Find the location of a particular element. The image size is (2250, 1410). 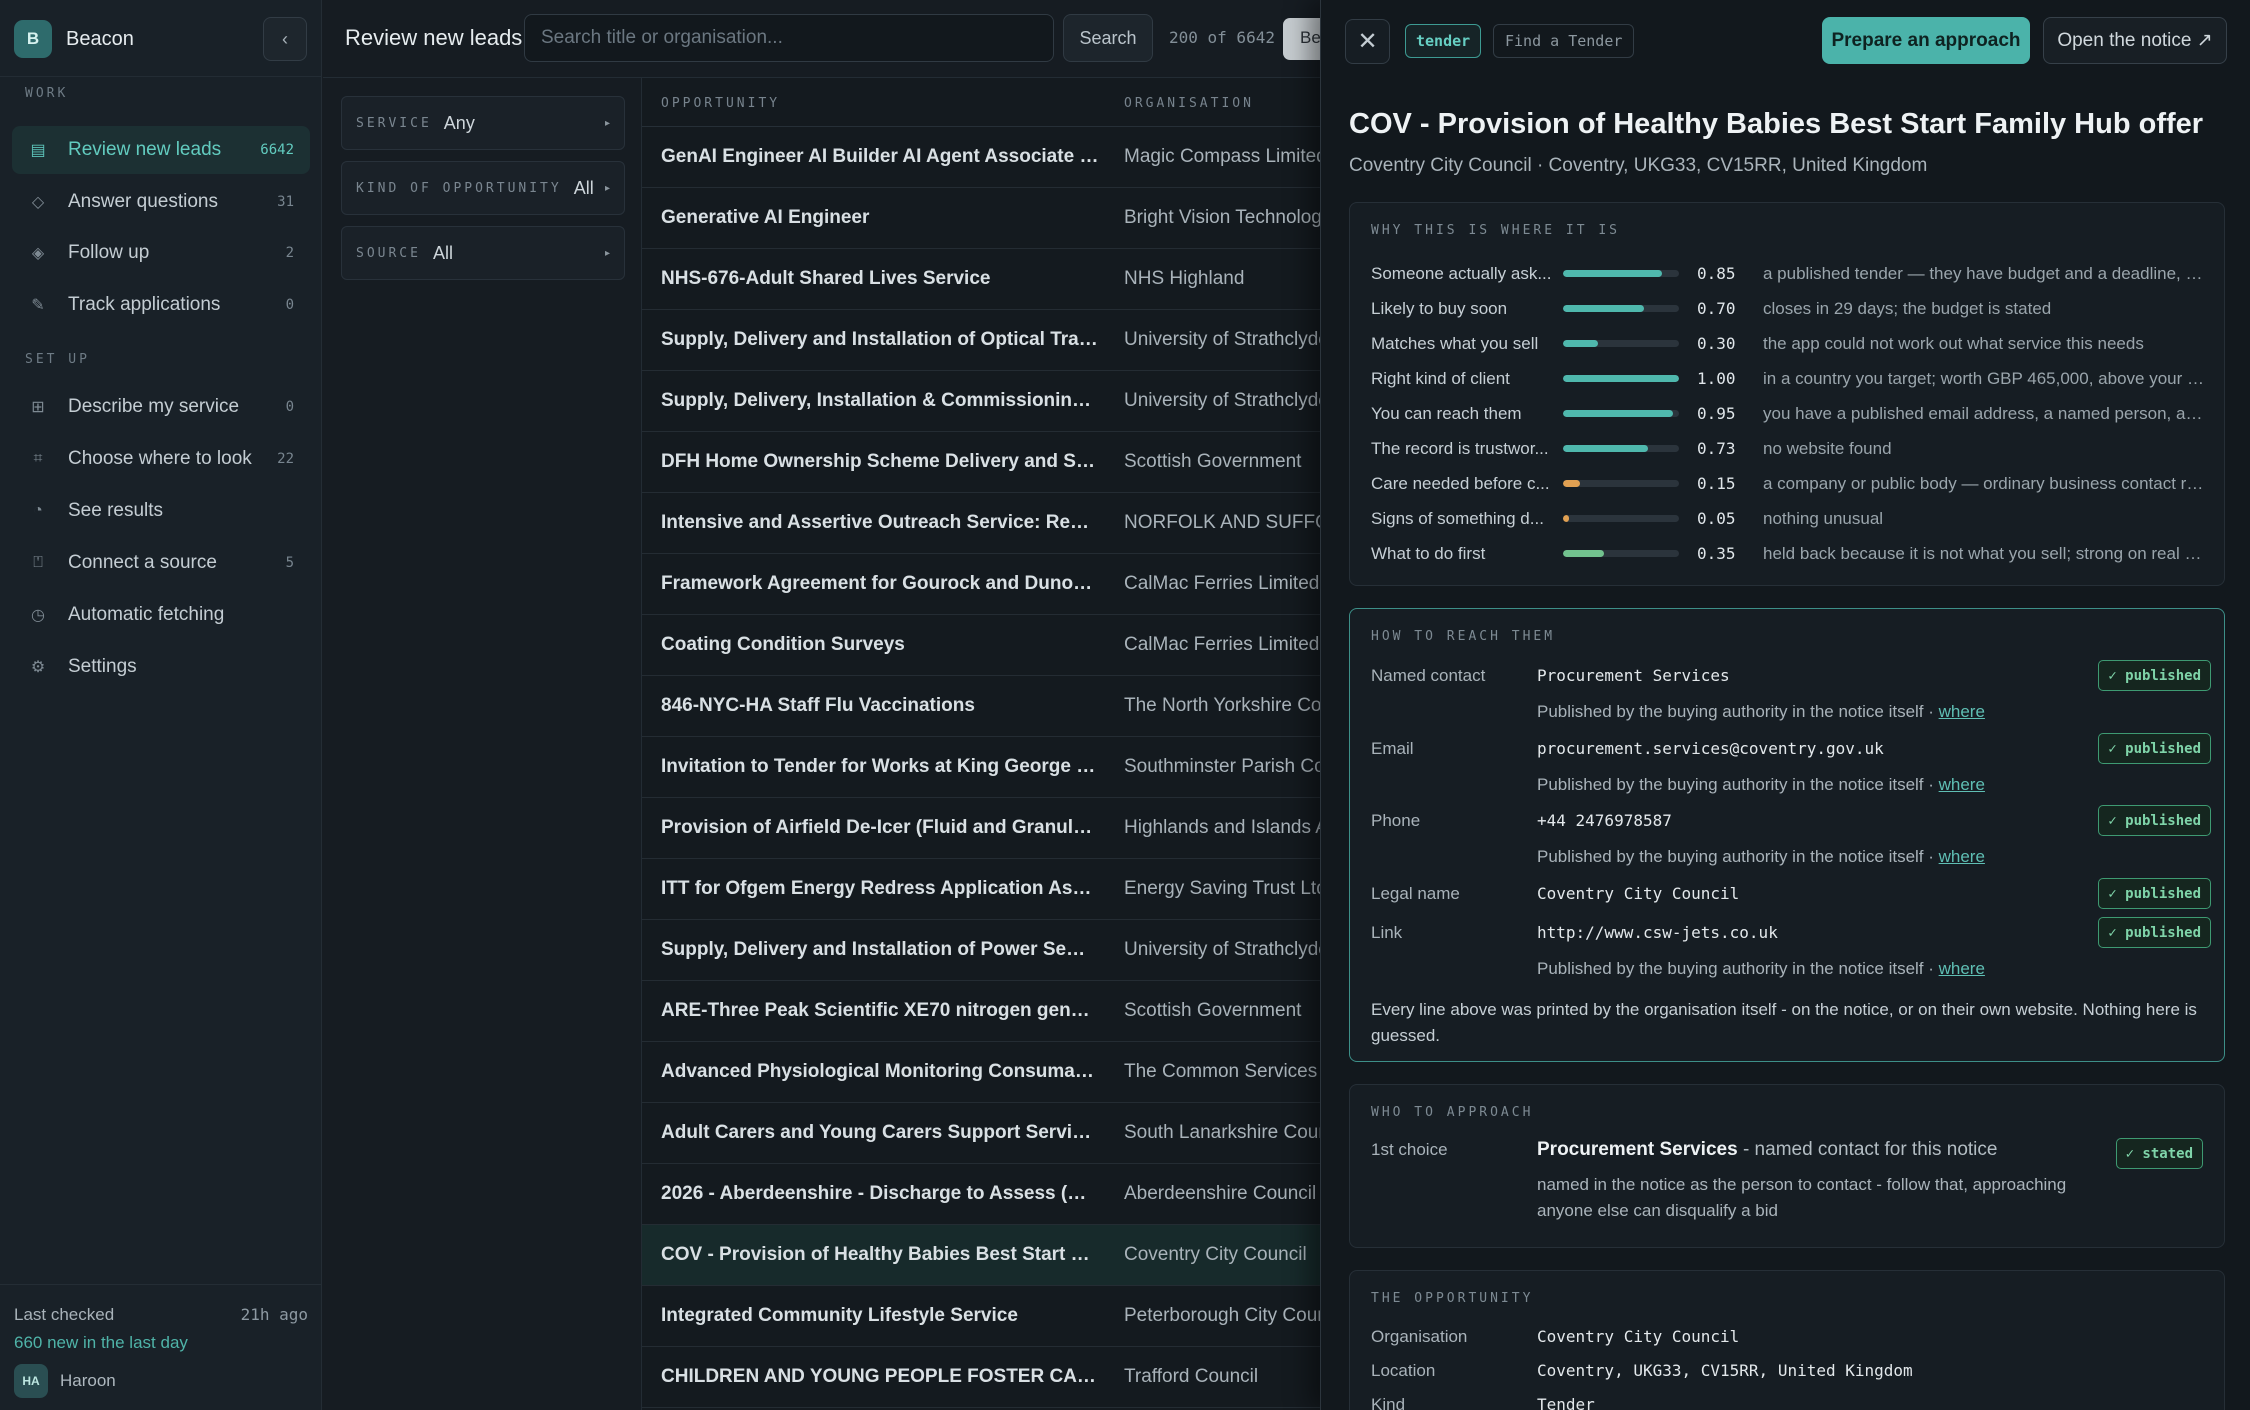

close-icon: ✕ is located at coordinates (1367, 41).